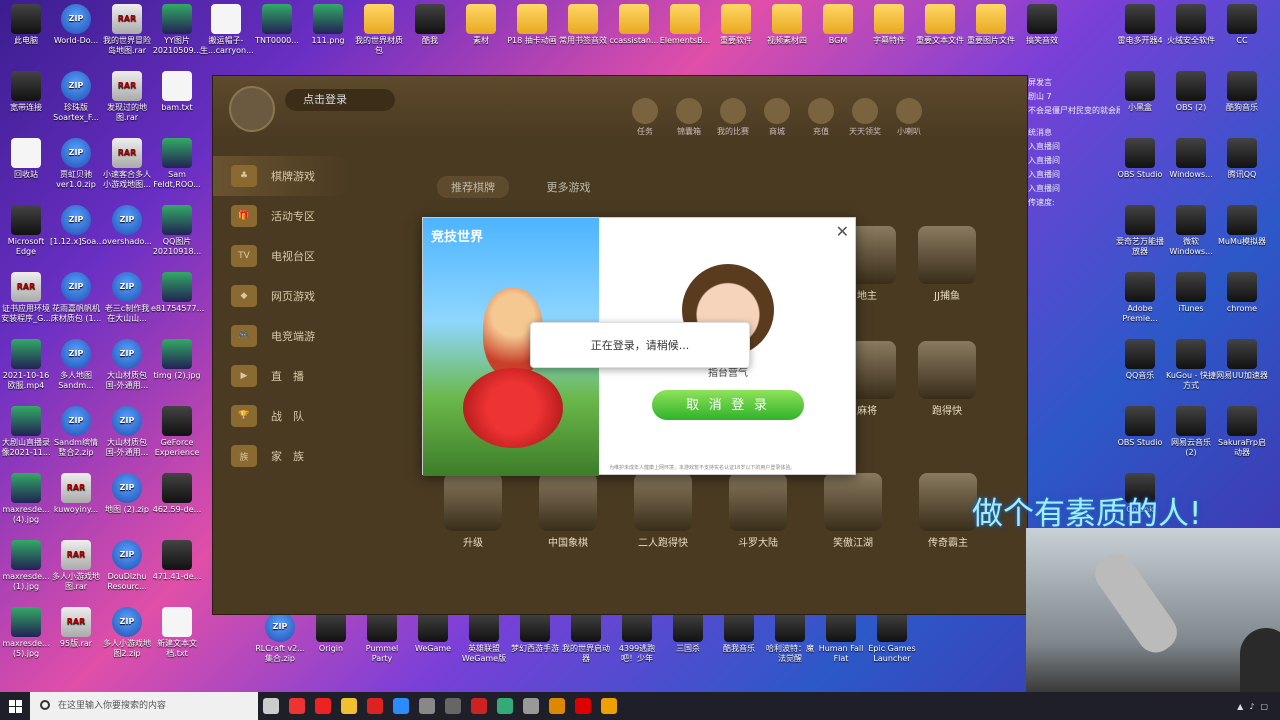 The image size is (1280, 720). Describe the element at coordinates (1242, 92) in the screenshot. I see `desktop-icon: 酷狗音乐` at that location.